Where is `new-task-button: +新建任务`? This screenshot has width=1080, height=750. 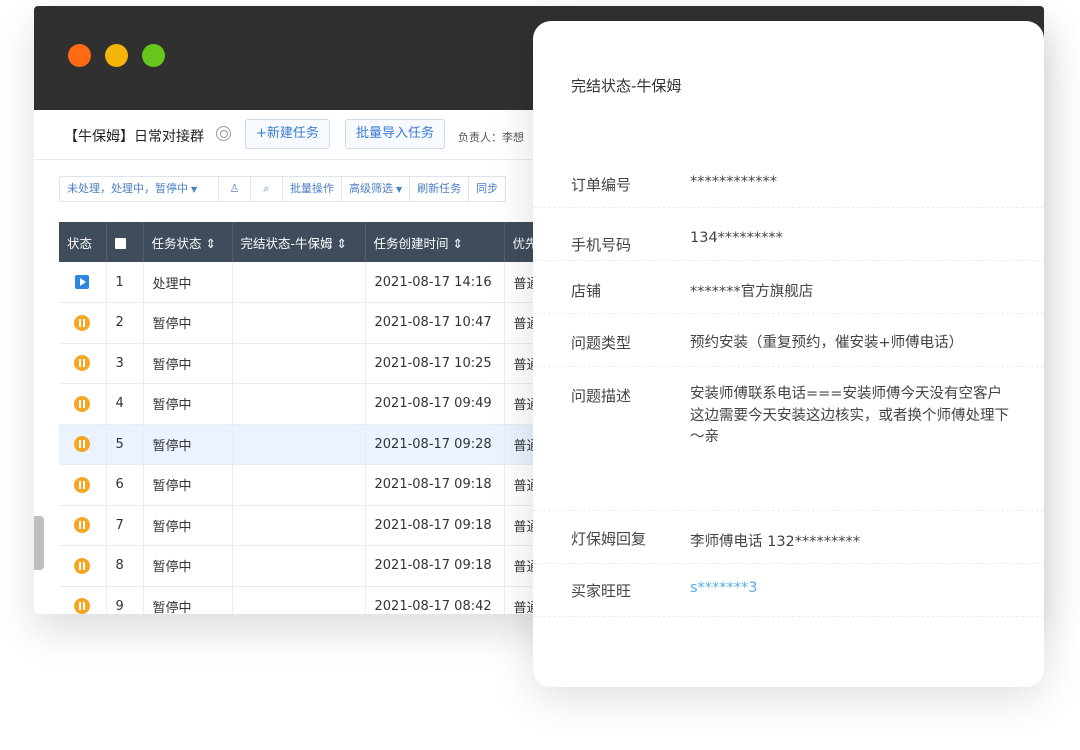
new-task-button: +新建任务 is located at coordinates (287, 134).